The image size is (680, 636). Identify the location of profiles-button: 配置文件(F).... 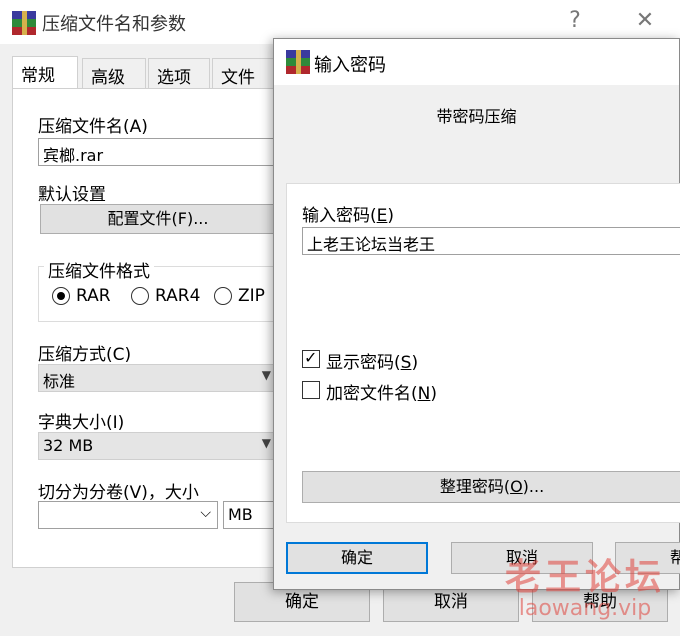
(158, 219).